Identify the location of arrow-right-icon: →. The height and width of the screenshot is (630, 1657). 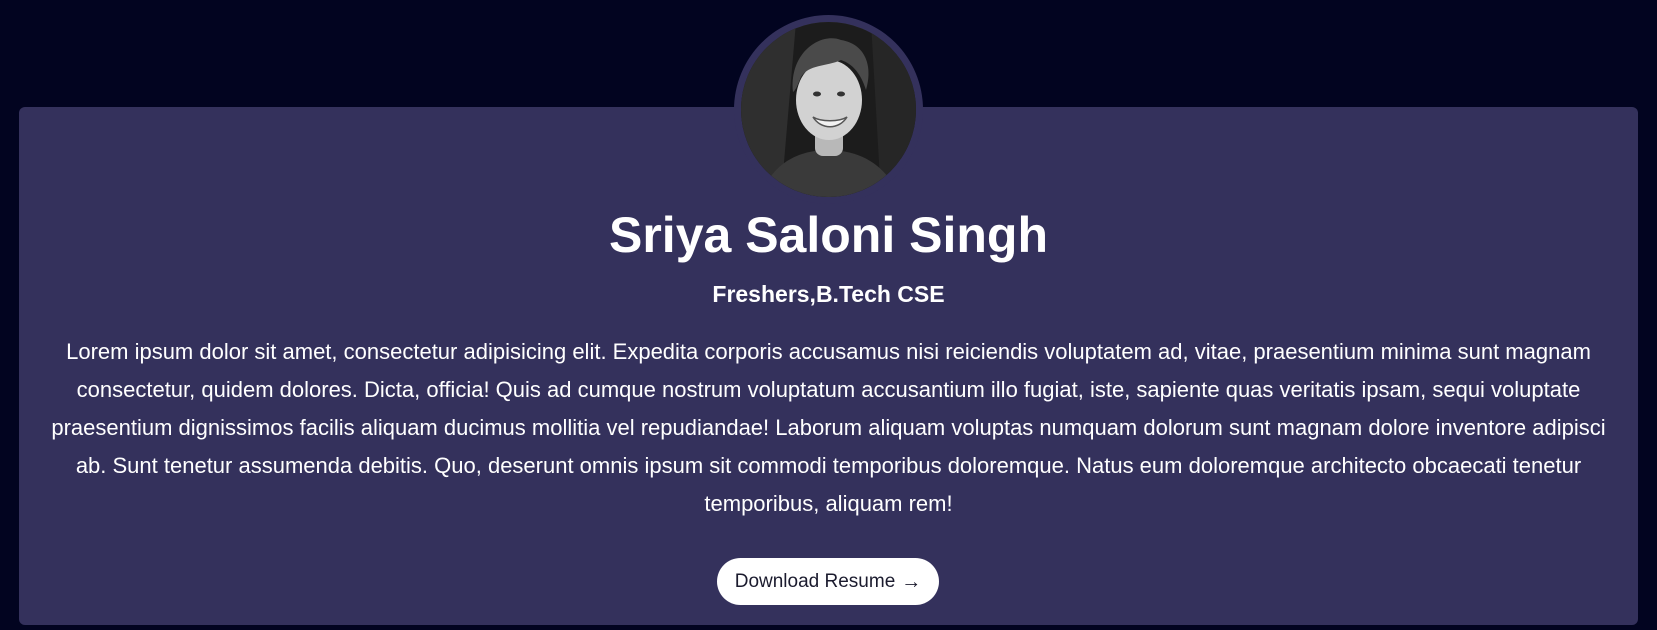
(911, 581).